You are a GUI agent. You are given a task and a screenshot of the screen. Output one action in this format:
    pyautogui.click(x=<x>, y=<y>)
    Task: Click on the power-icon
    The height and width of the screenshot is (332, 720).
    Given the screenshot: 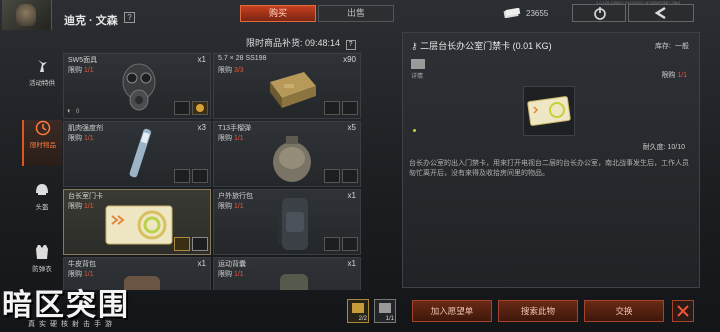 What is the action you would take?
    pyautogui.click(x=600, y=13)
    